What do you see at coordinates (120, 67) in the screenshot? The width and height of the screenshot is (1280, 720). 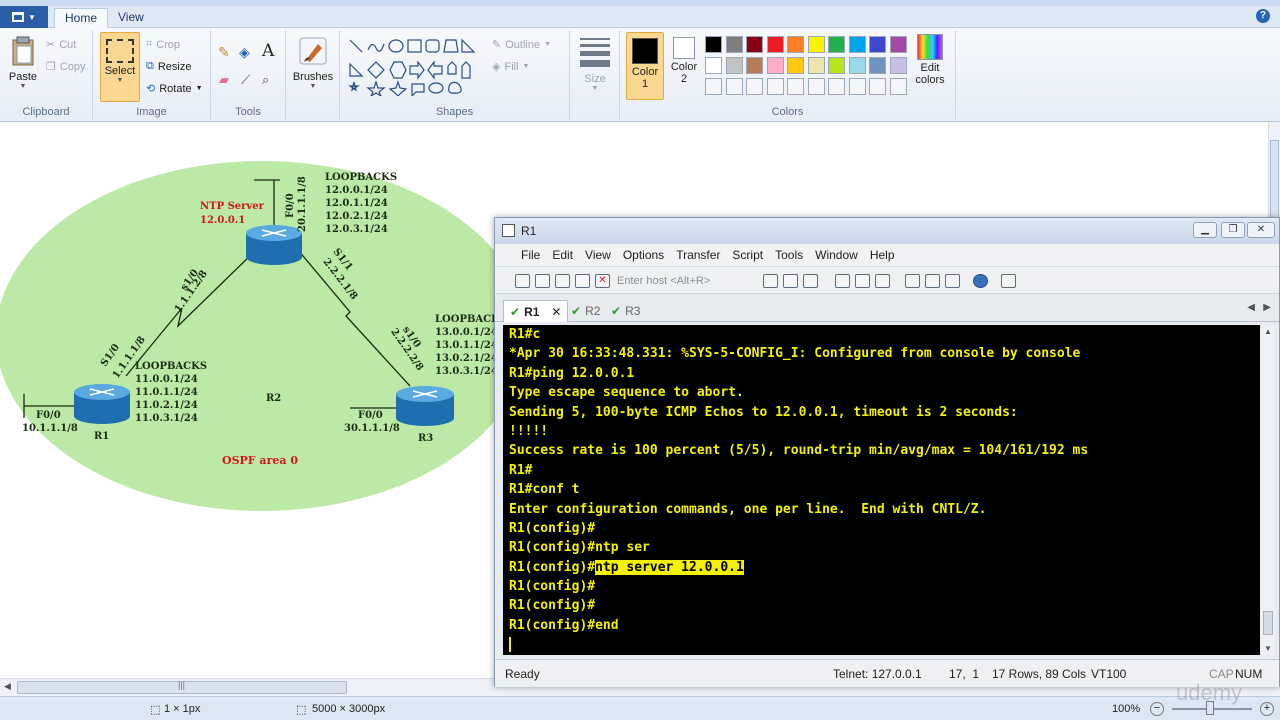 I see `select-button: Select ▼` at bounding box center [120, 67].